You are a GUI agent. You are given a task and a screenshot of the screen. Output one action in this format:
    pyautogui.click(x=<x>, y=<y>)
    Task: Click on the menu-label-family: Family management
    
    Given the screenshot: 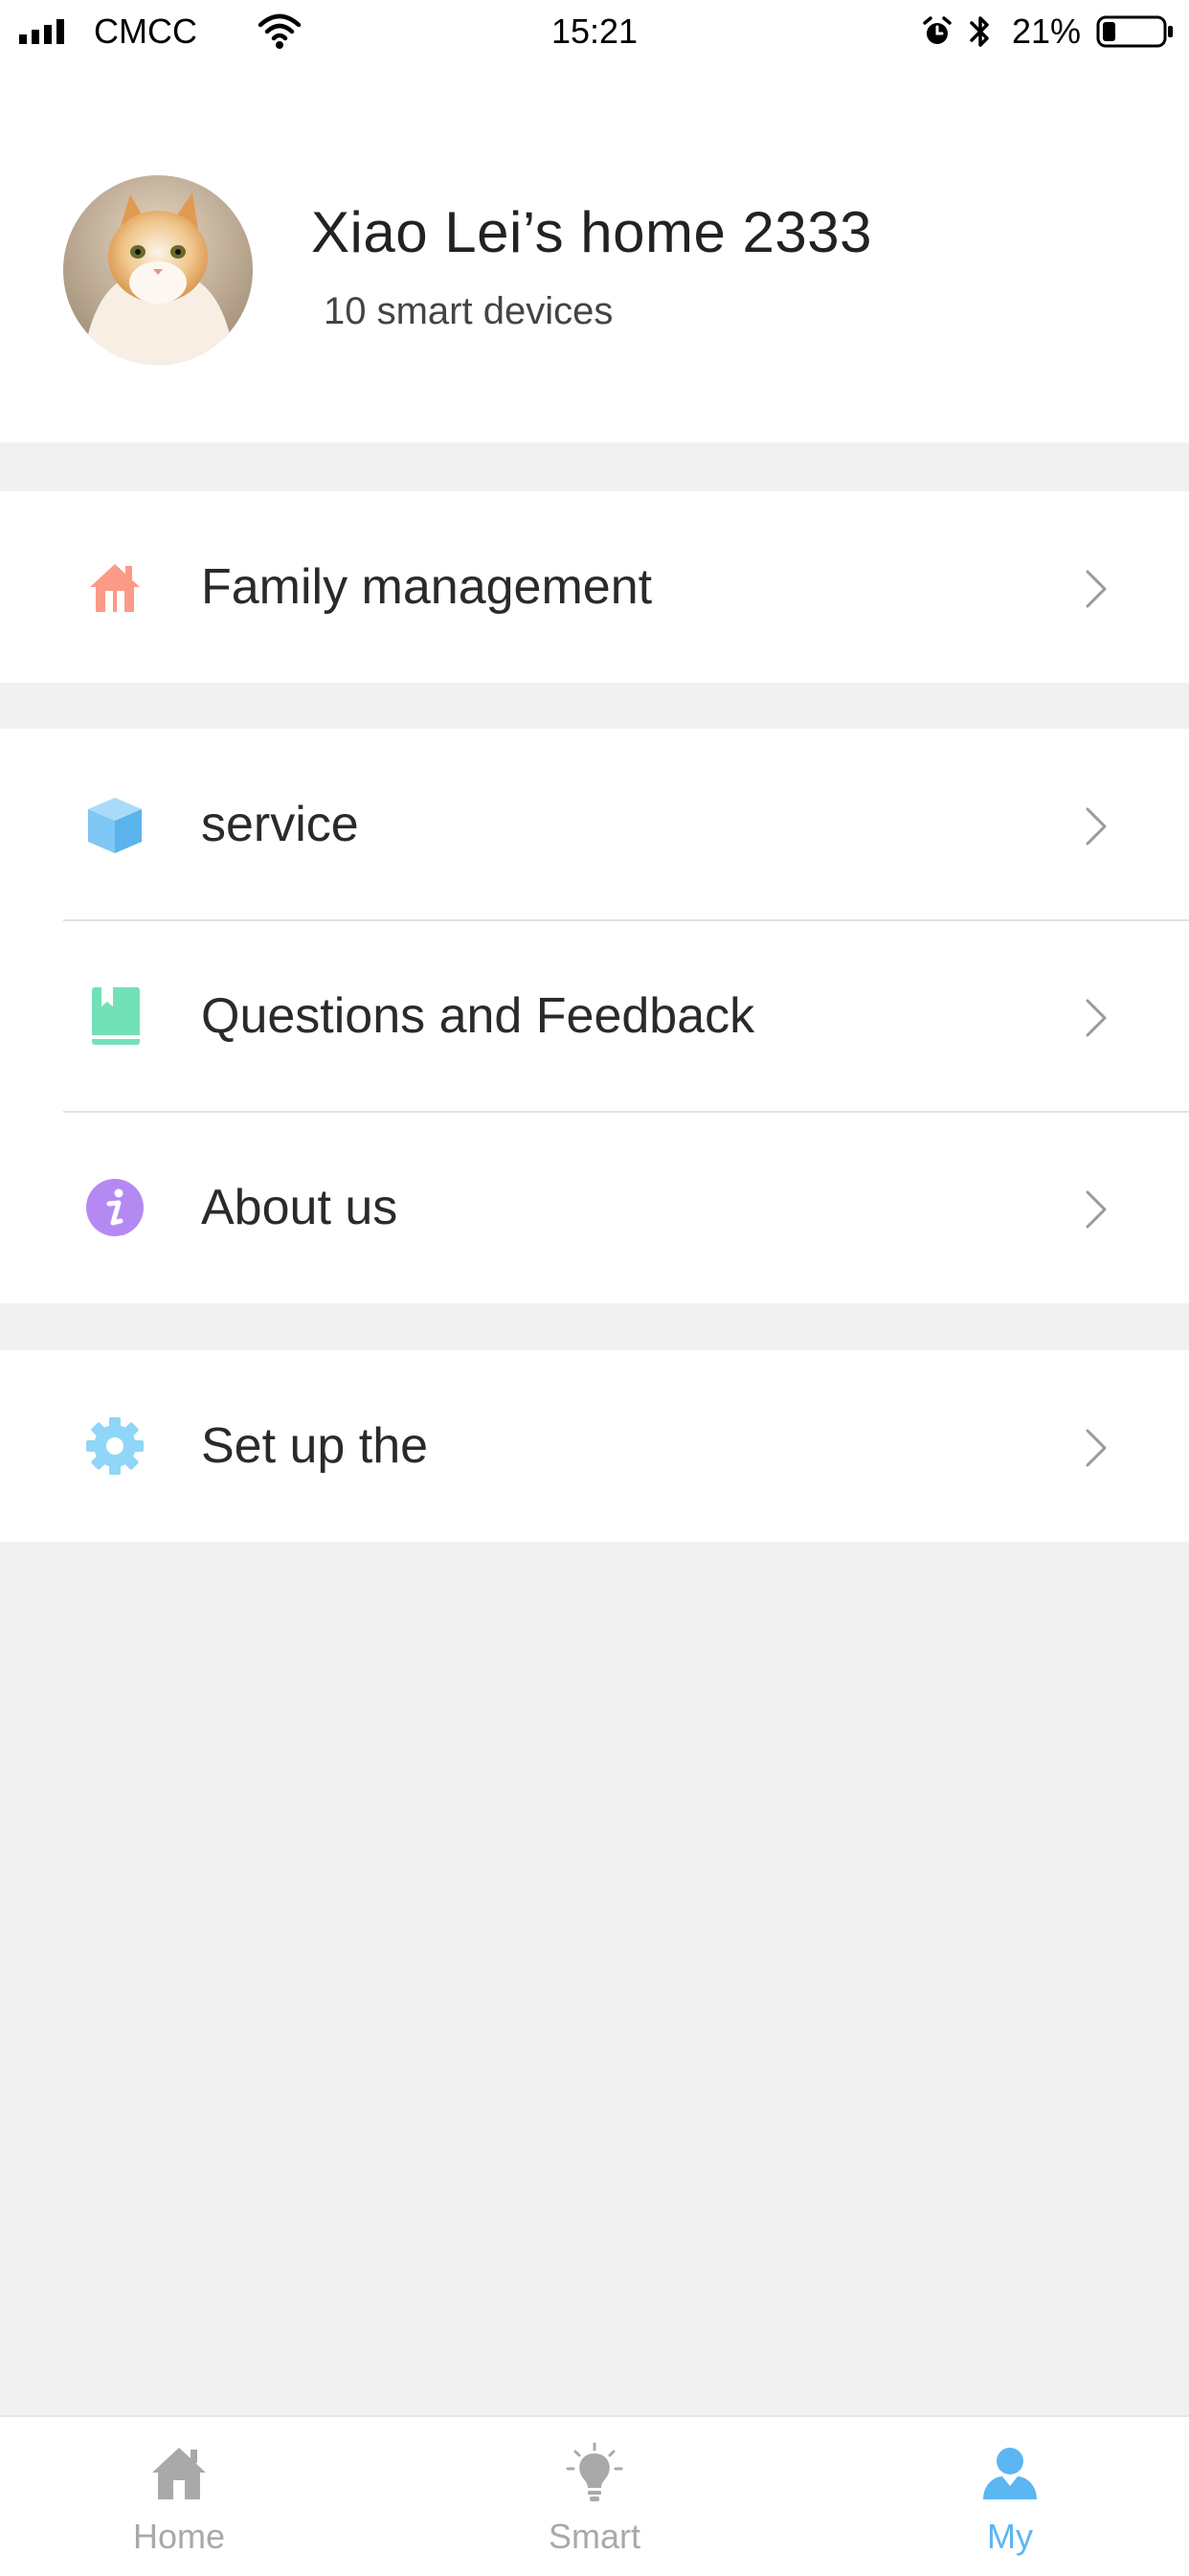 What is the action you would take?
    pyautogui.click(x=427, y=587)
    